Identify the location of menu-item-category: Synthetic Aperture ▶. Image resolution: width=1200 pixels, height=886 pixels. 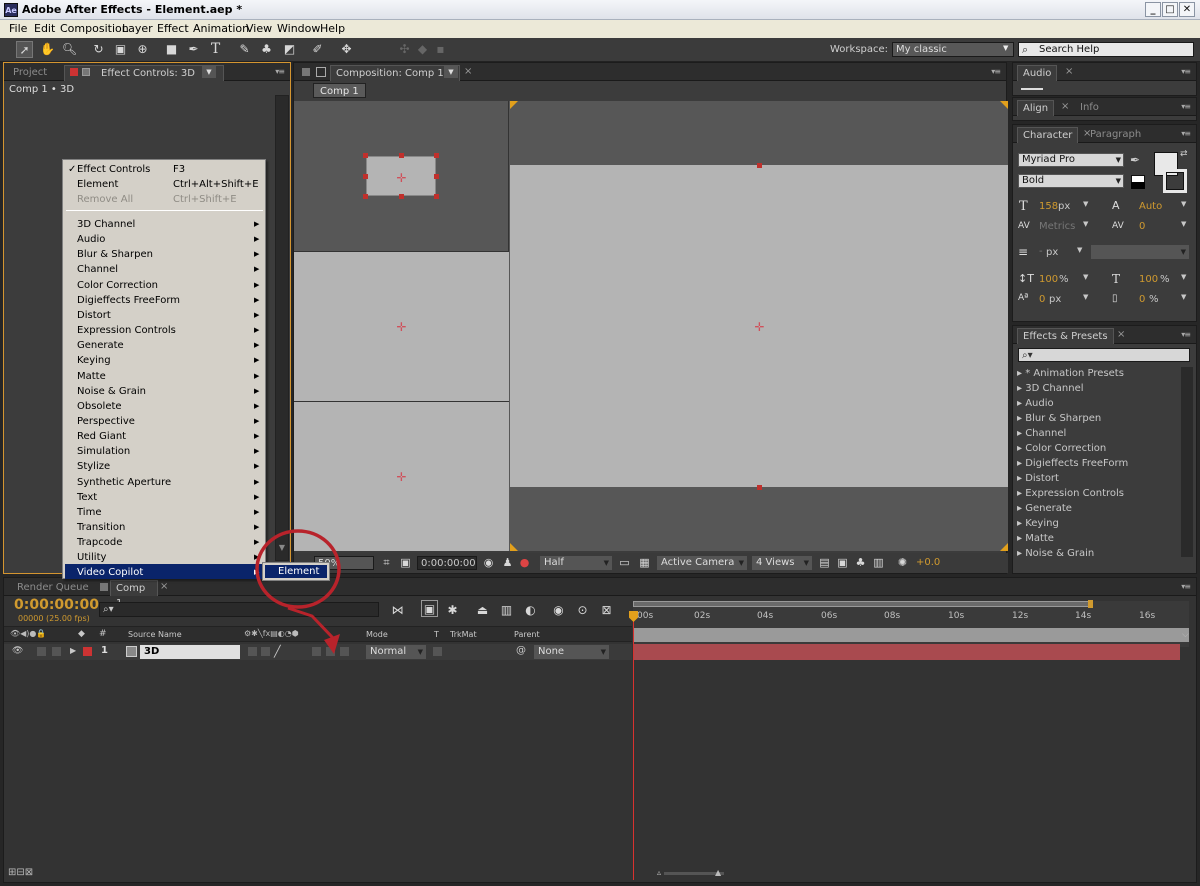
(168, 482).